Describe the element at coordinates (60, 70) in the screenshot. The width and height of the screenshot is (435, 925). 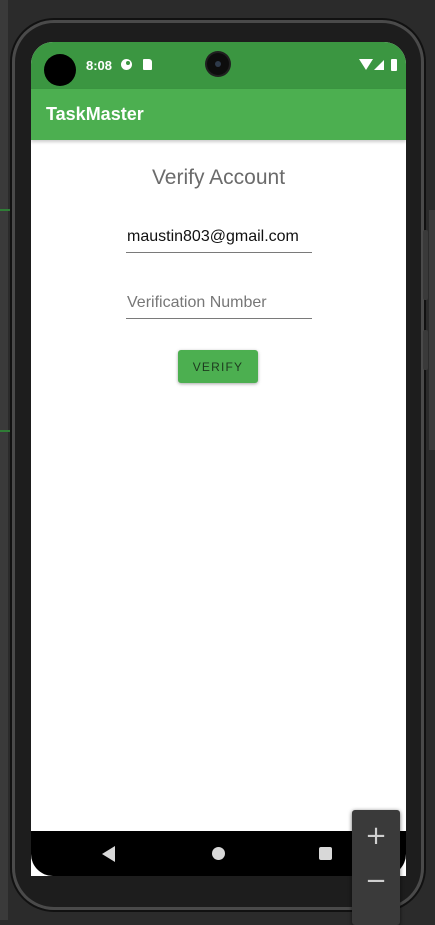
I see `camera-cutout-icon` at that location.